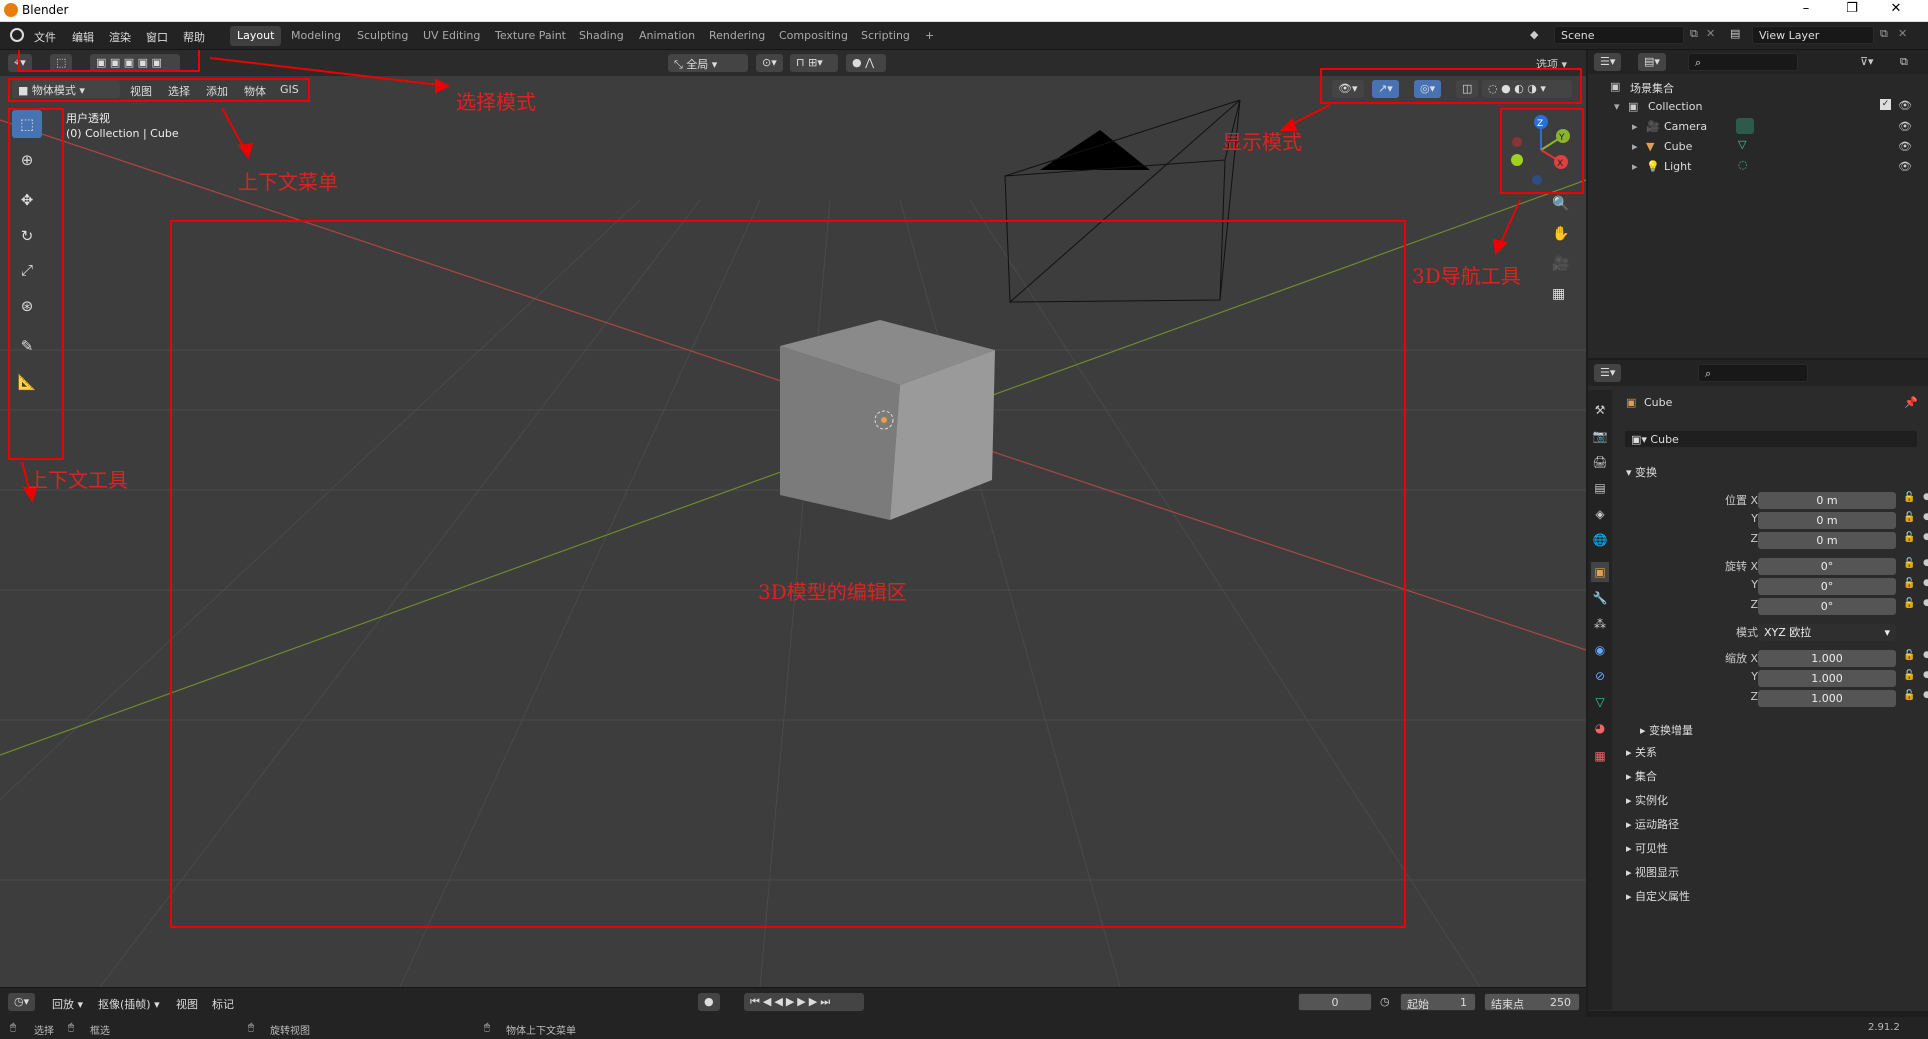 The width and height of the screenshot is (1928, 1039). Describe the element at coordinates (769, 63) in the screenshot. I see `pivot-icon: ⊙▾` at that location.